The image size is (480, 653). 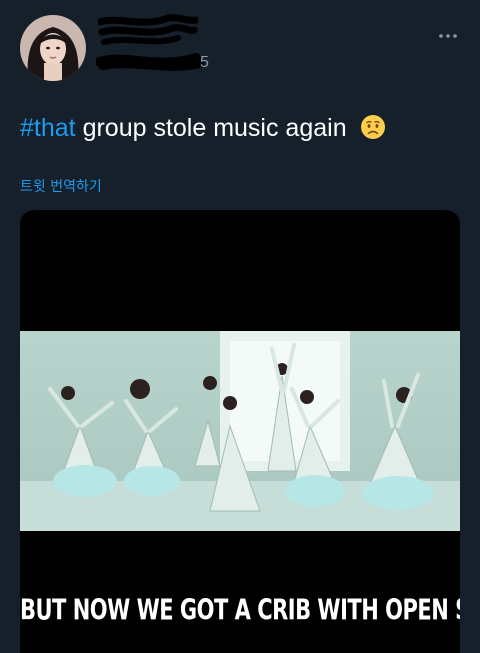 I want to click on display-name-redacted, so click(x=148, y=31).